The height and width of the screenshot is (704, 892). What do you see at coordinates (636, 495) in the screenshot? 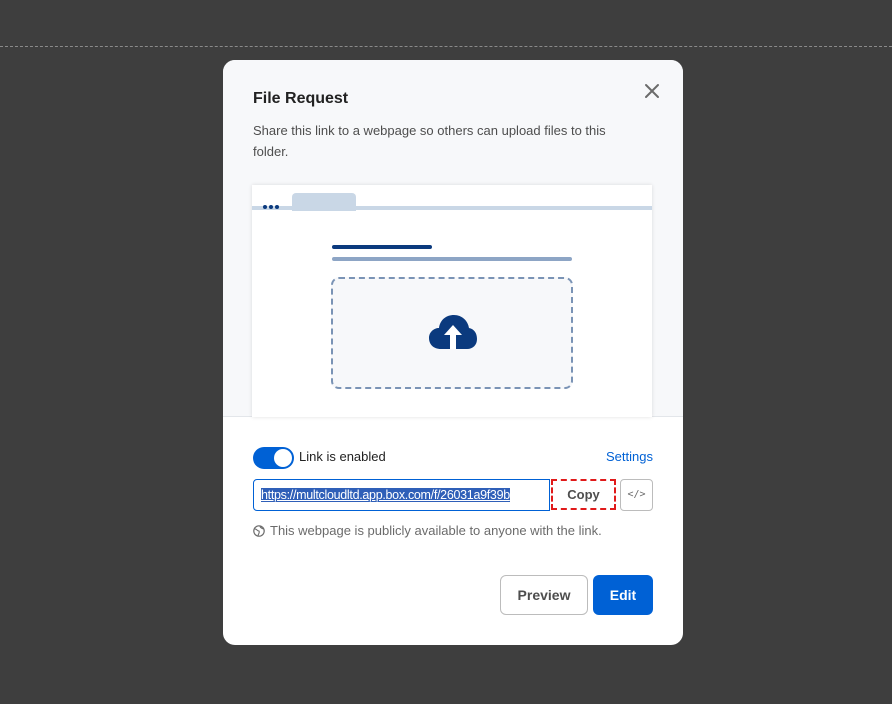
I see `embed-code-button: </>` at bounding box center [636, 495].